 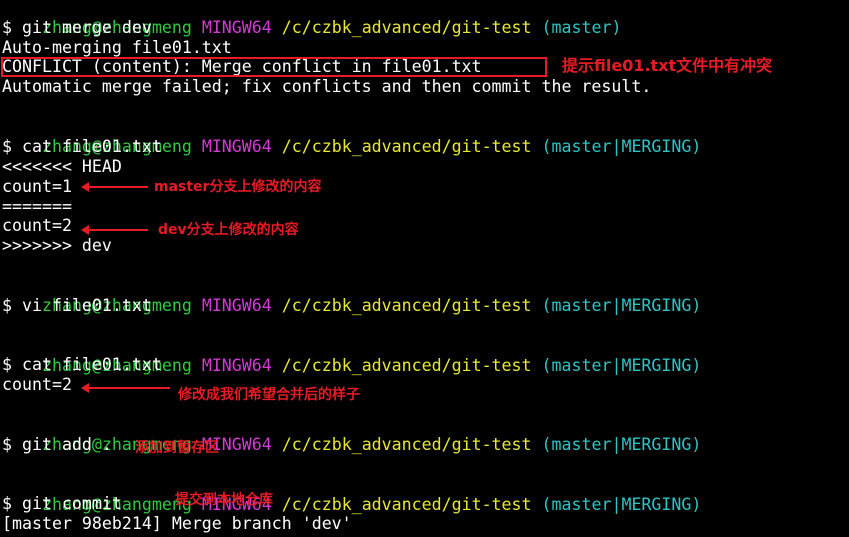 I want to click on output-head-marker: <<<<<<< HEAD, so click(x=62, y=166).